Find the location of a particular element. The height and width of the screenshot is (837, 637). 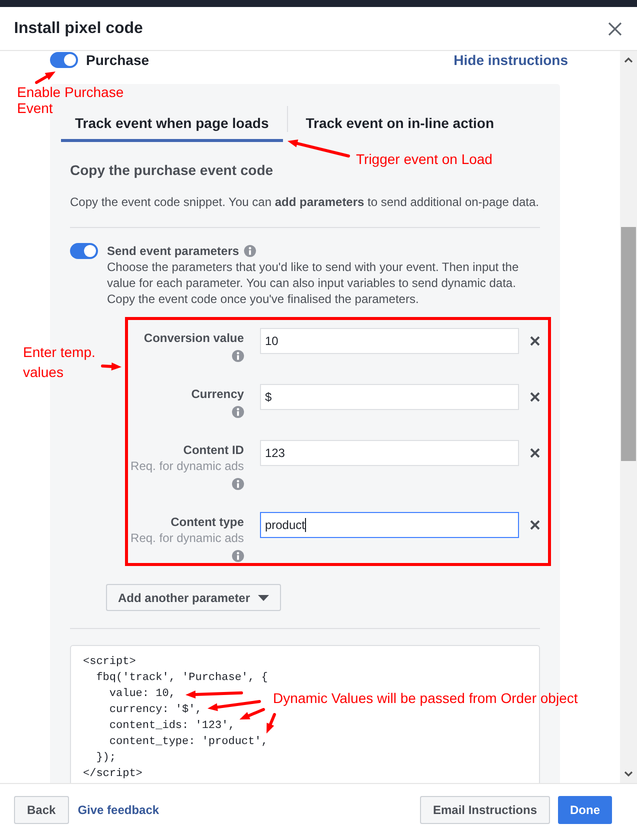

annotation-note: Enter temp. values is located at coordinates (59, 362).